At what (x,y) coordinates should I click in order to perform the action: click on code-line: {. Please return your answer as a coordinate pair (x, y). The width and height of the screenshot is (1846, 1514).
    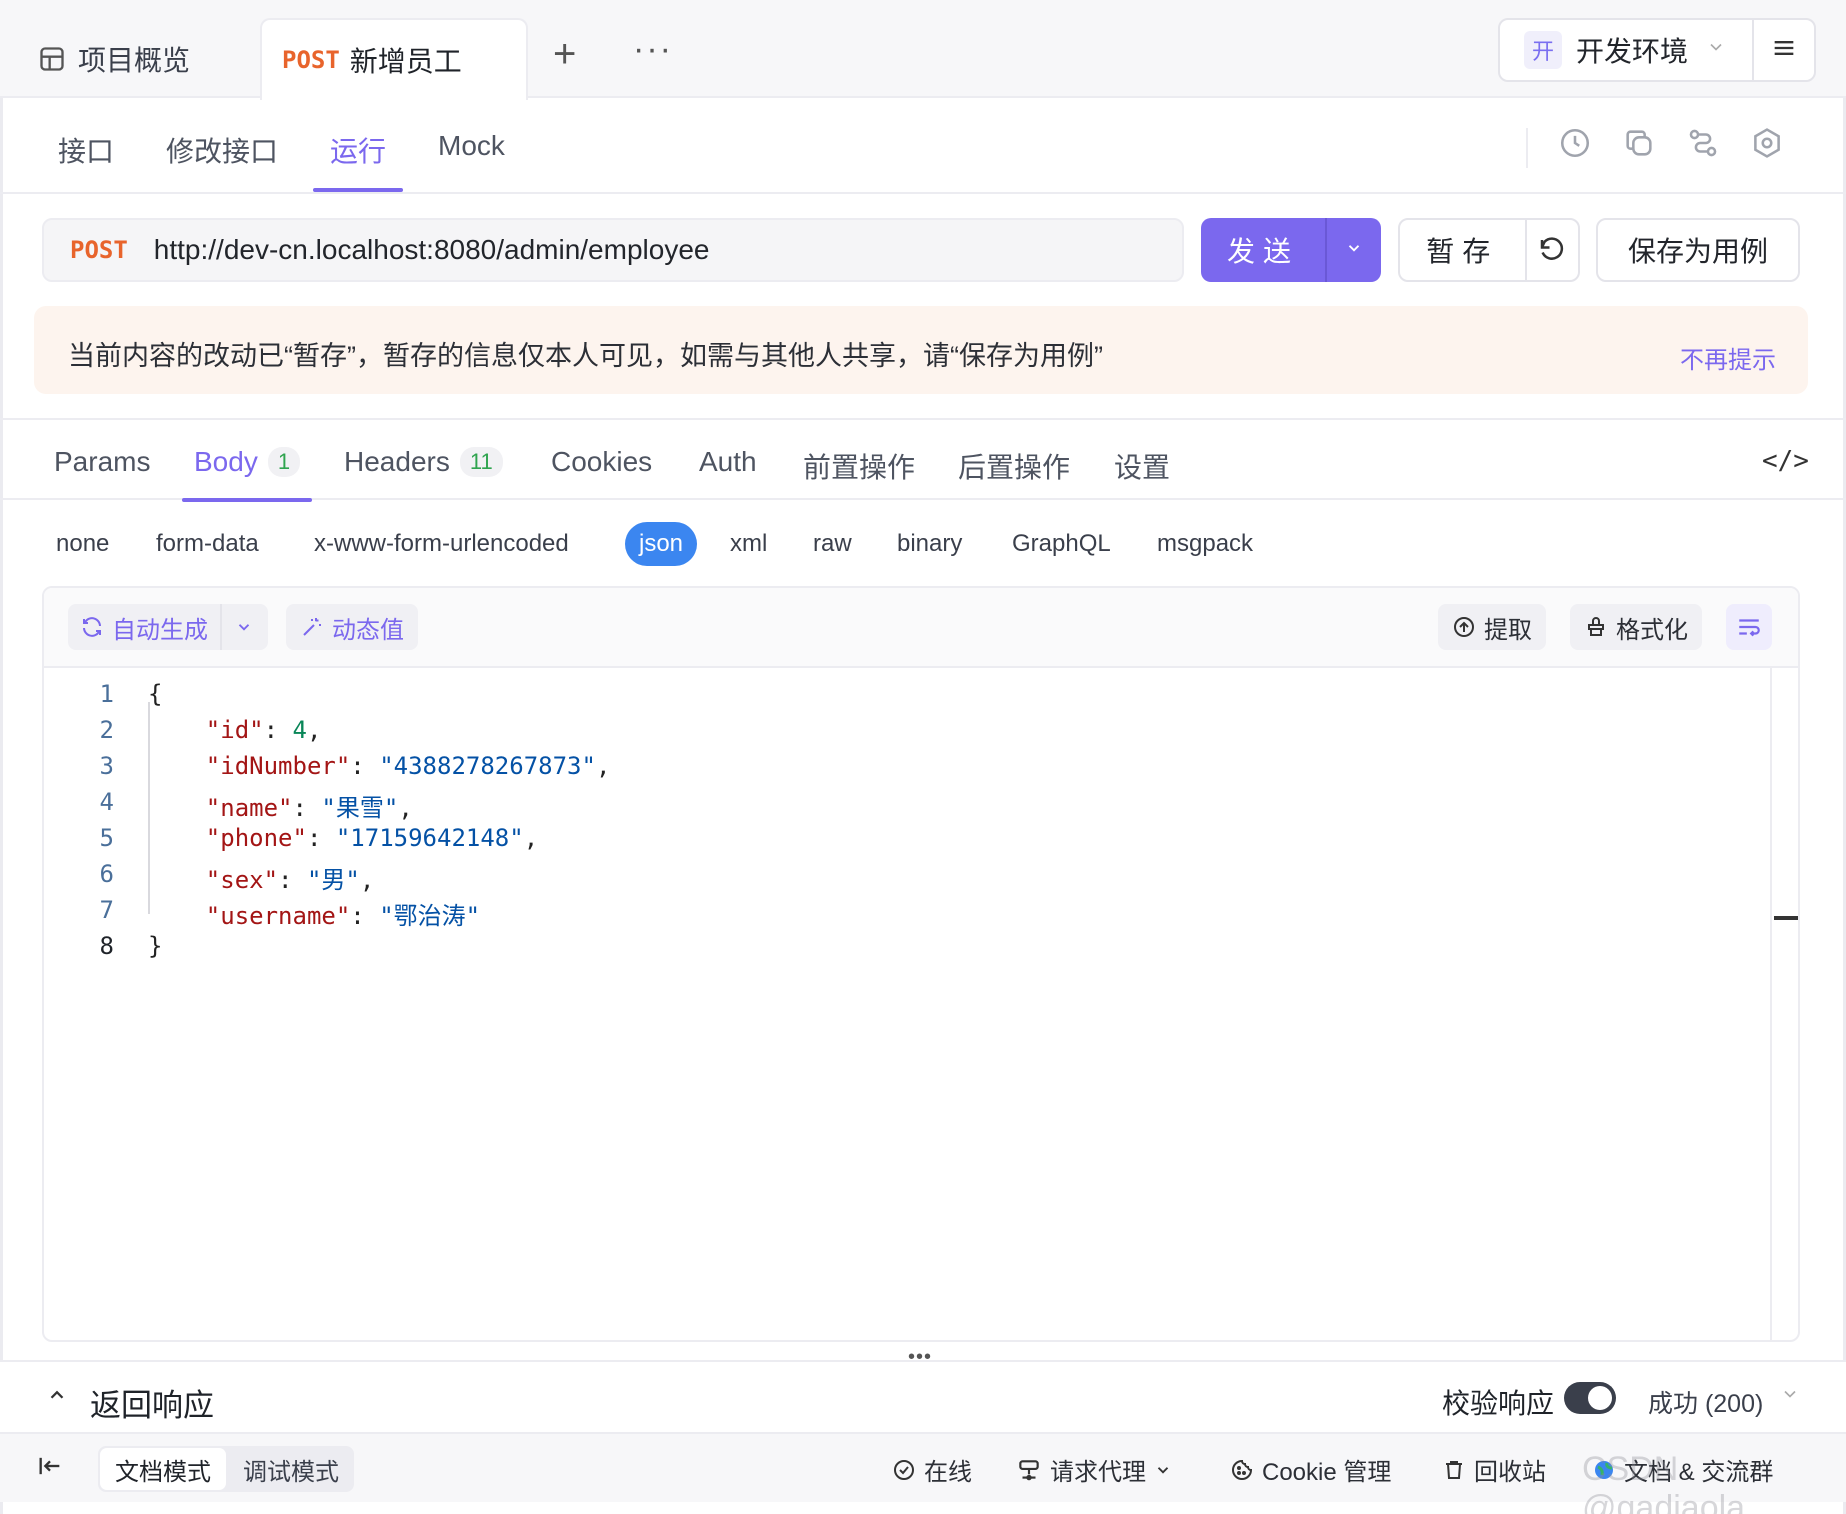
    Looking at the image, I should click on (155, 694).